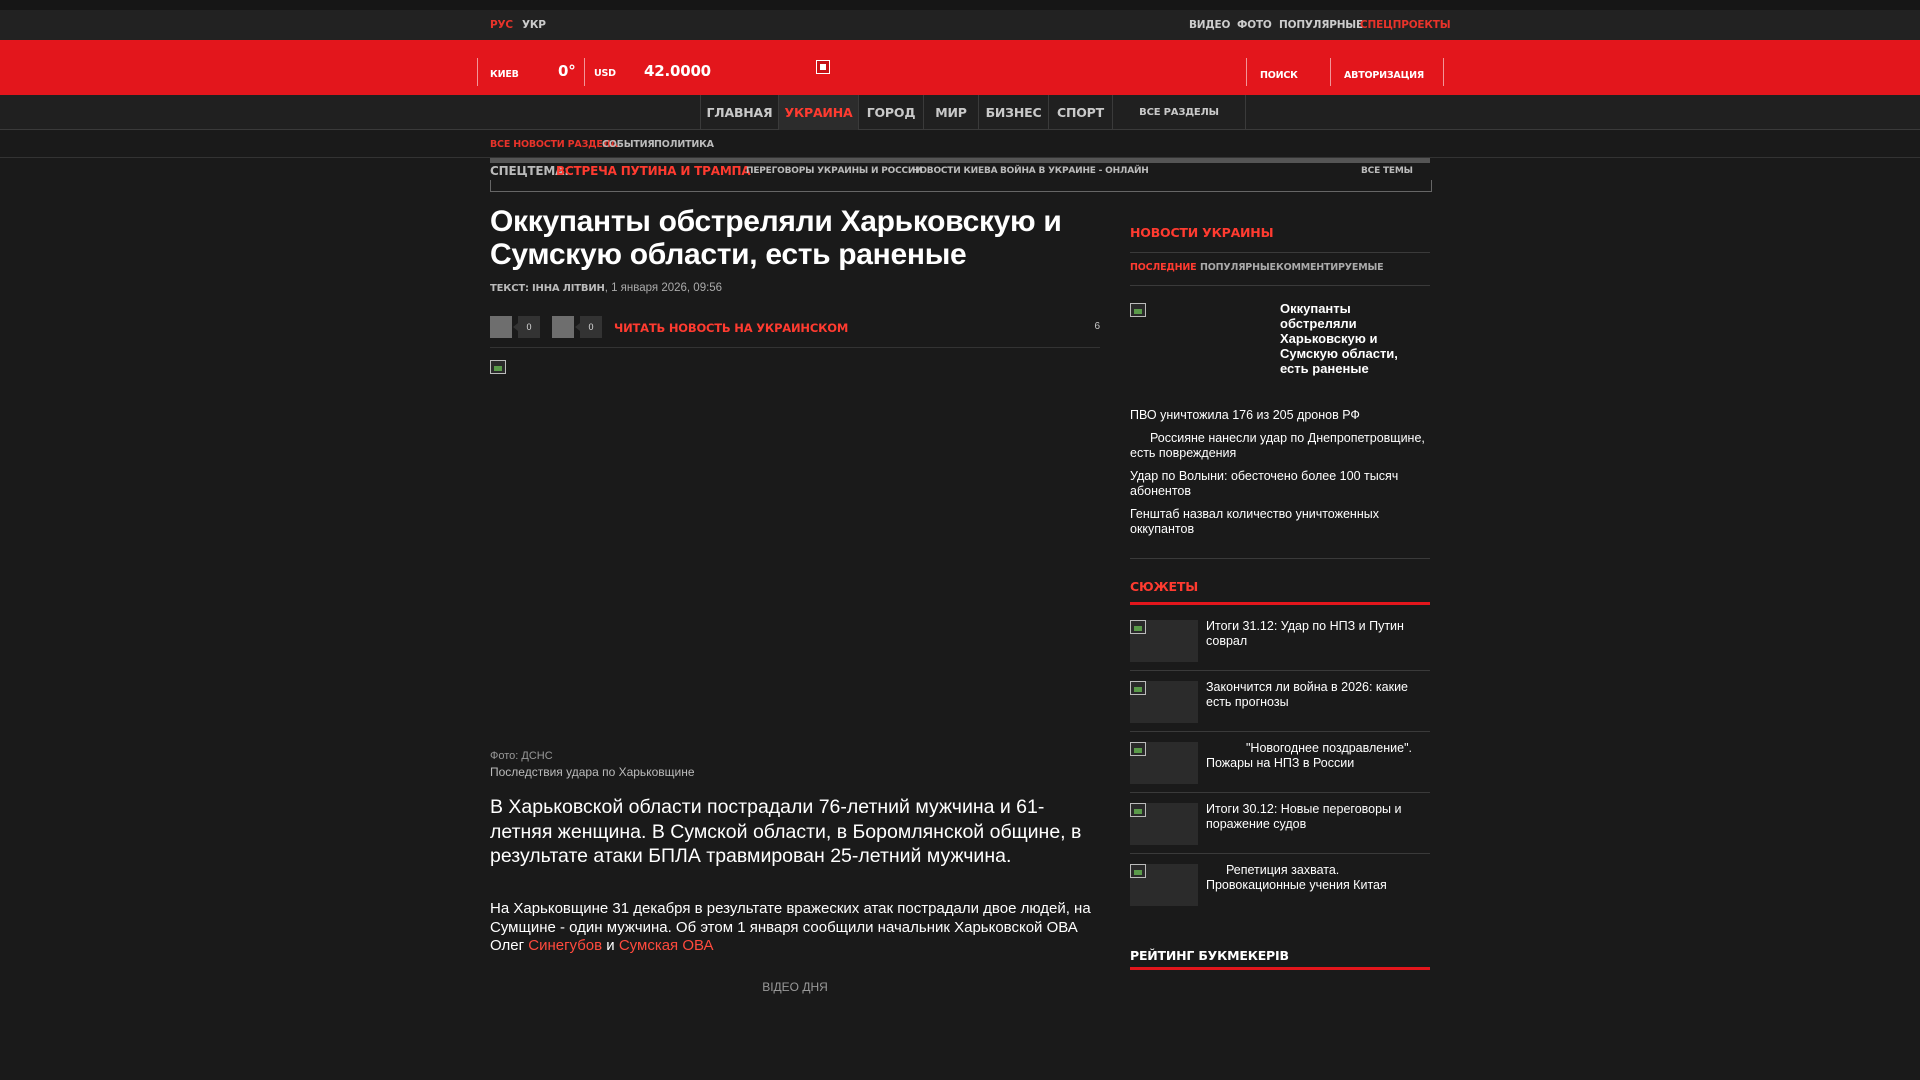 Image resolution: width=1920 pixels, height=1080 pixels. I want to click on photo-link: ФОТО, so click(1254, 25).